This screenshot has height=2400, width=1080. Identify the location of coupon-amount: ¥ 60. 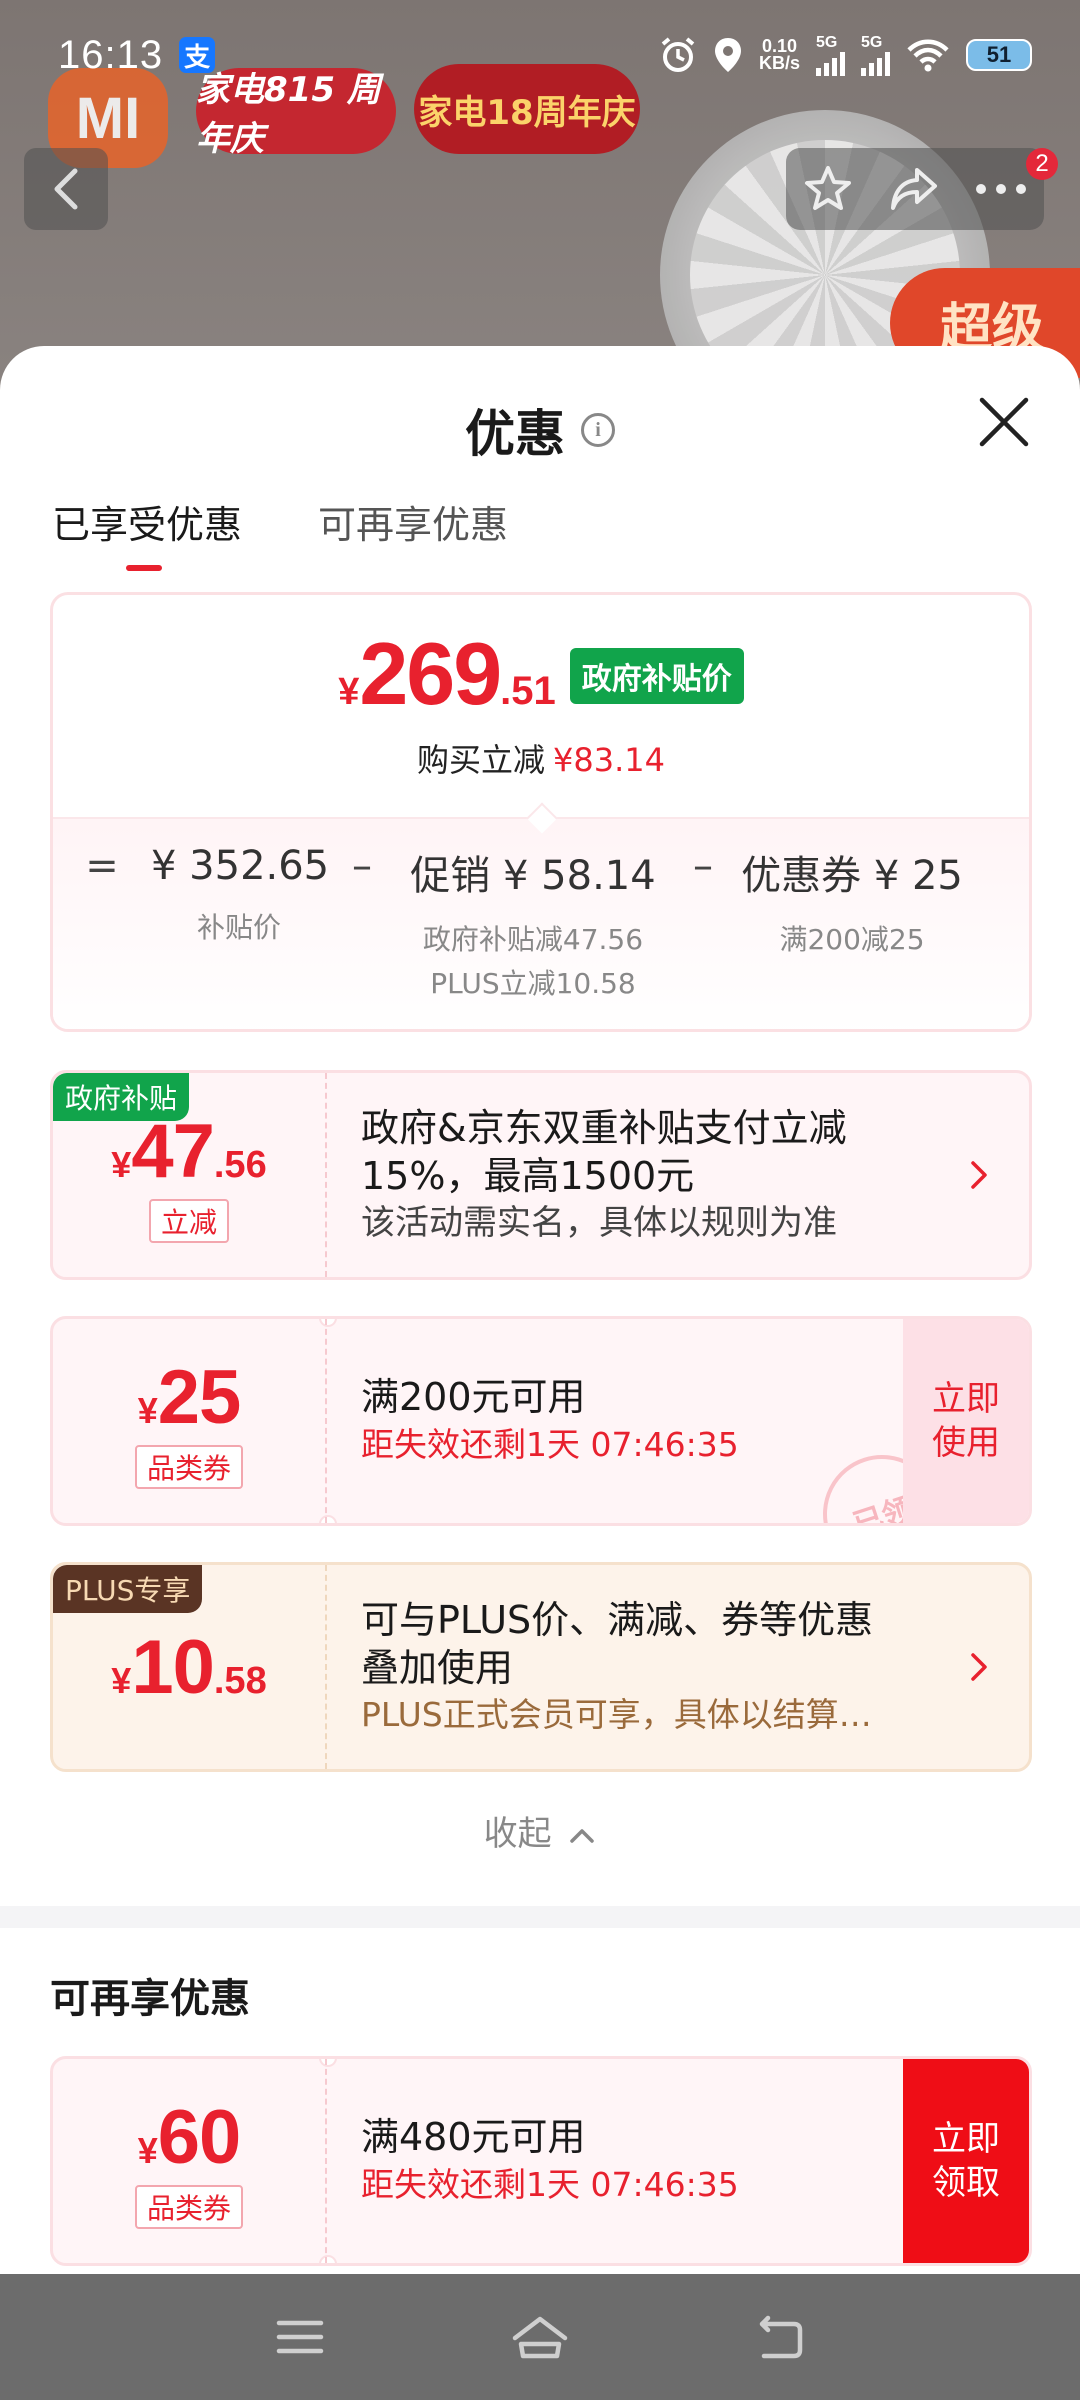
(189, 2137).